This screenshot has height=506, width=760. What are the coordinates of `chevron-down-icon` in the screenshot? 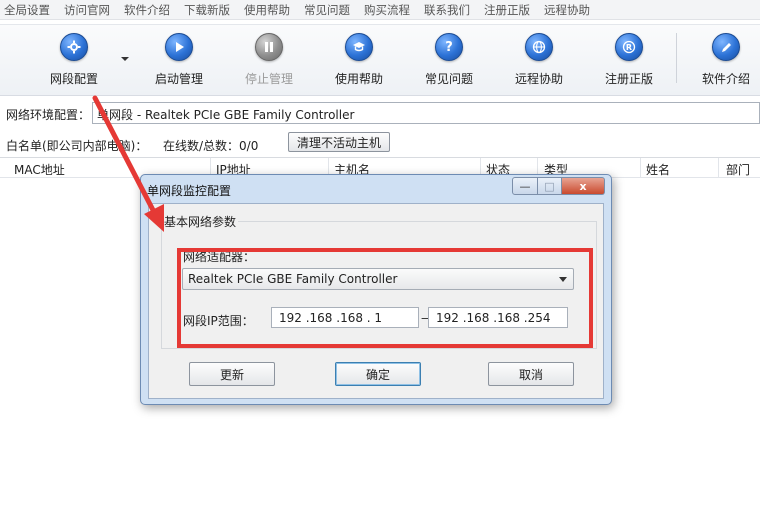 It's located at (125, 59).